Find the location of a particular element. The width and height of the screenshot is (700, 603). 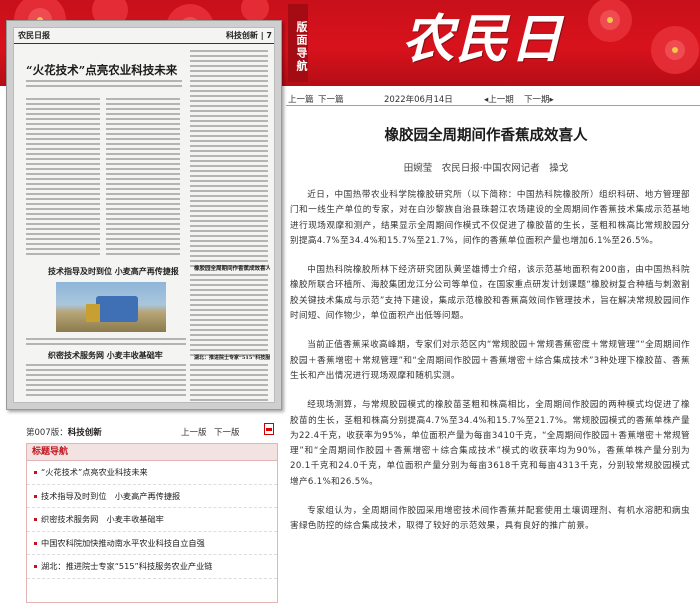

title-nav-item: 织密技术服务网 小麦丰收基础牢 is located at coordinates (152, 520).